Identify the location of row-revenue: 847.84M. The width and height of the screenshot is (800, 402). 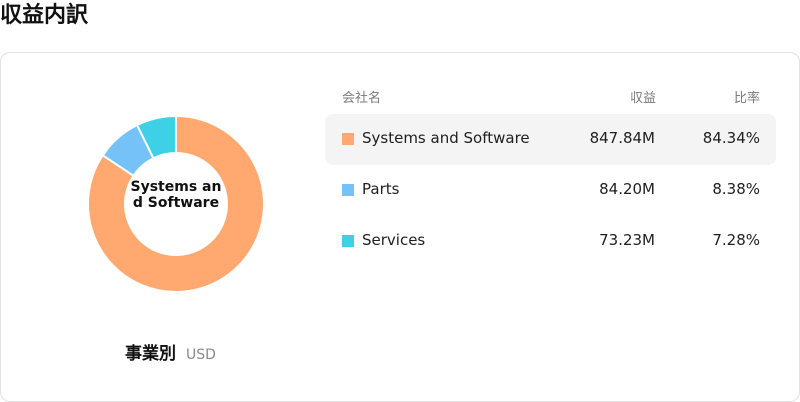
(622, 138).